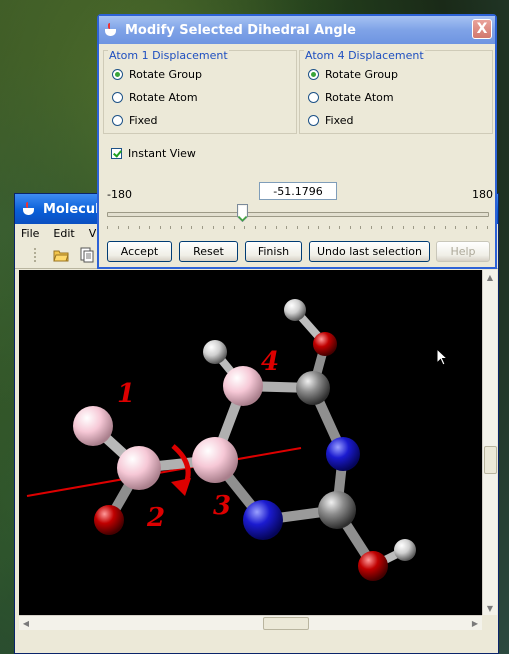 This screenshot has width=509, height=654. What do you see at coordinates (155, 518) in the screenshot?
I see `atom-label-2: 2` at bounding box center [155, 518].